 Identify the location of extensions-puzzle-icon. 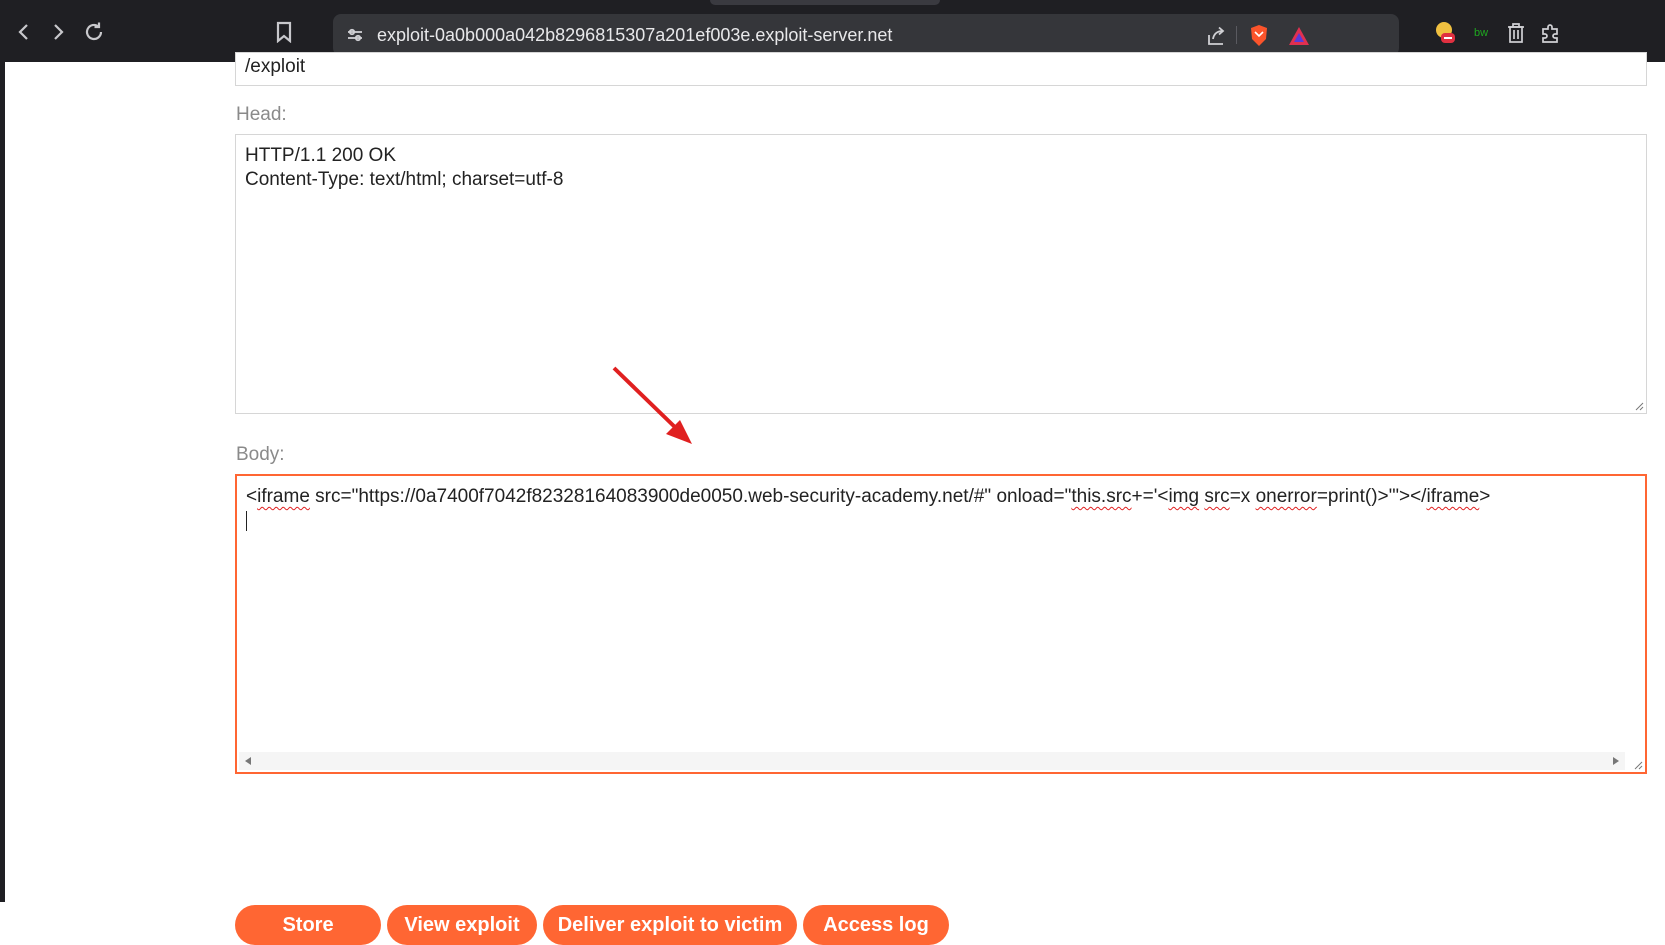
(1551, 33).